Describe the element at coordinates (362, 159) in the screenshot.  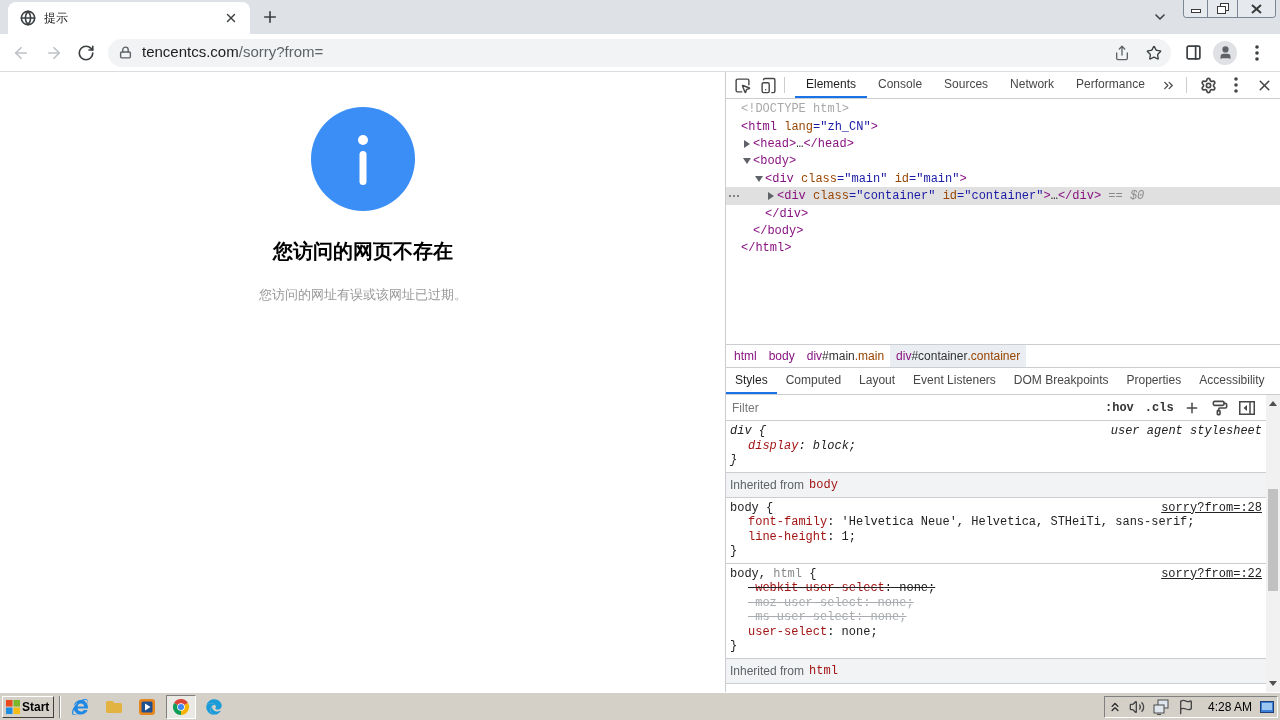
I see `info-icon` at that location.